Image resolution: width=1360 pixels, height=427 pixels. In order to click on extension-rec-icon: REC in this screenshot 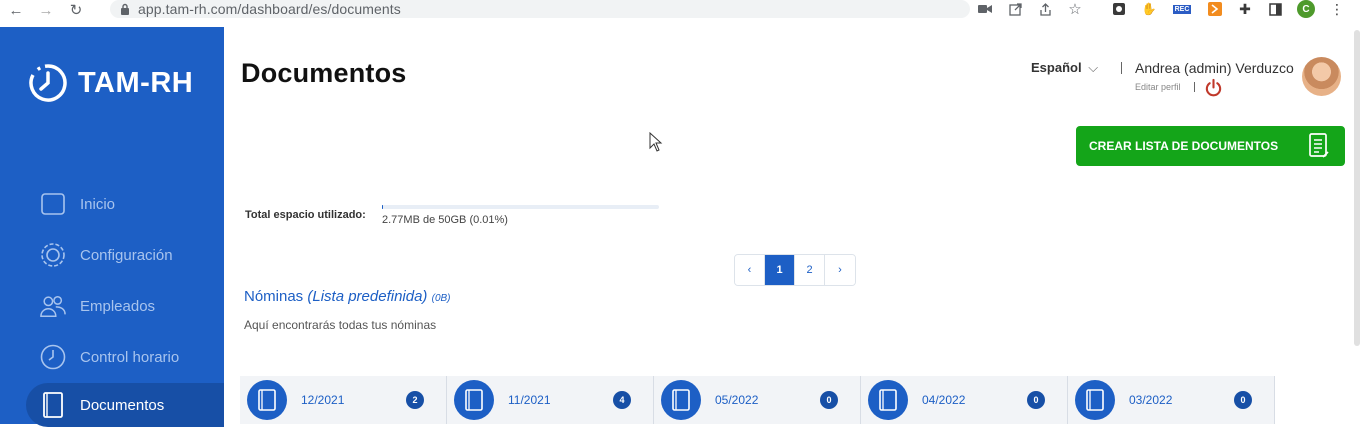, I will do `click(1182, 9)`.